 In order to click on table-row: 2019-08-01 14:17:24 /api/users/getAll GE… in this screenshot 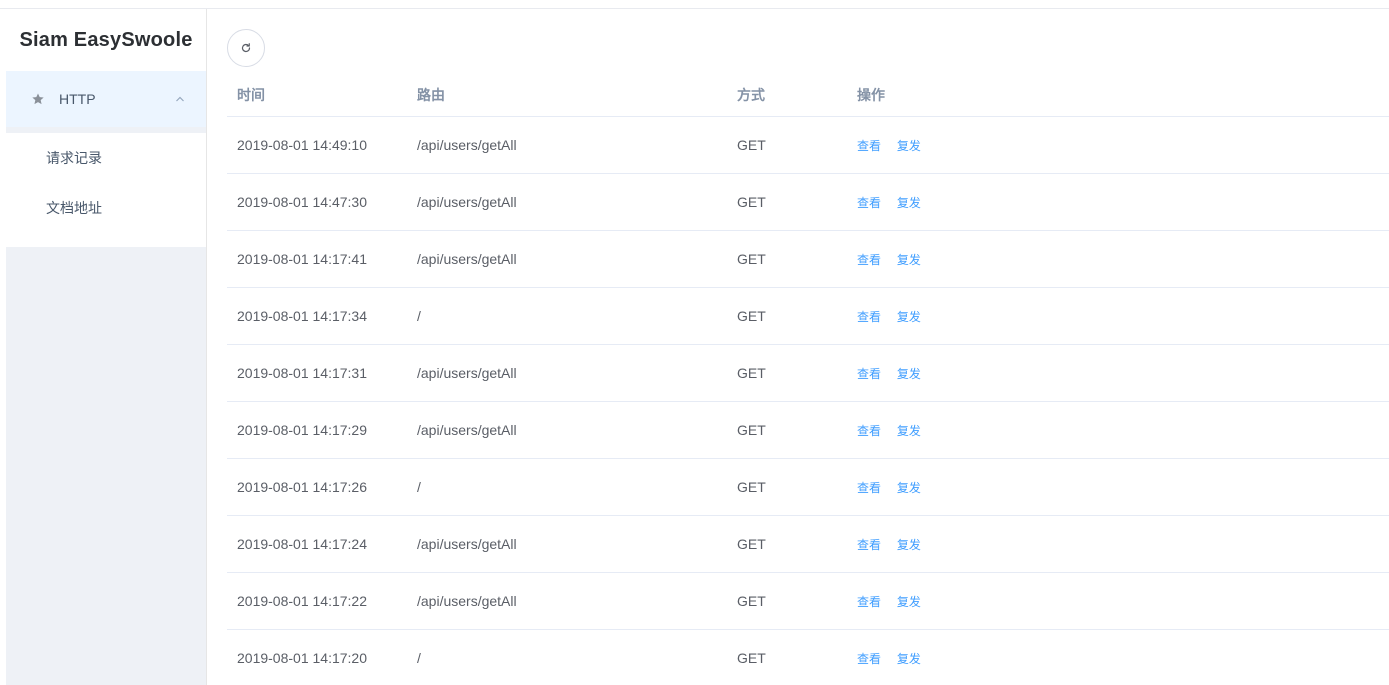, I will do `click(808, 544)`.